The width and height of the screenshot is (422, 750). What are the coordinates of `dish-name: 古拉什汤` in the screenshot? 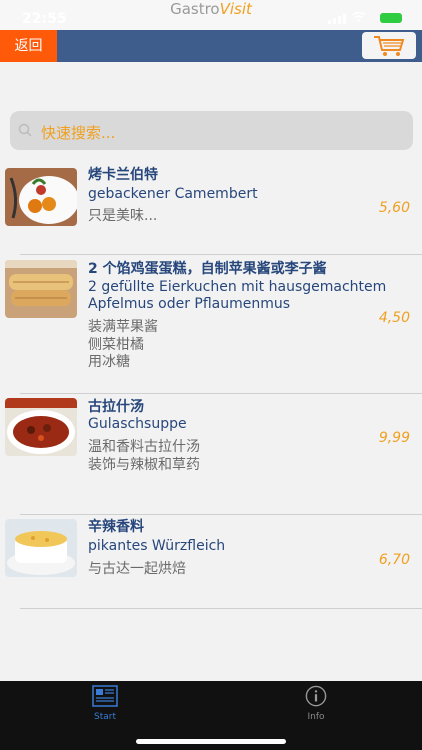 It's located at (116, 407).